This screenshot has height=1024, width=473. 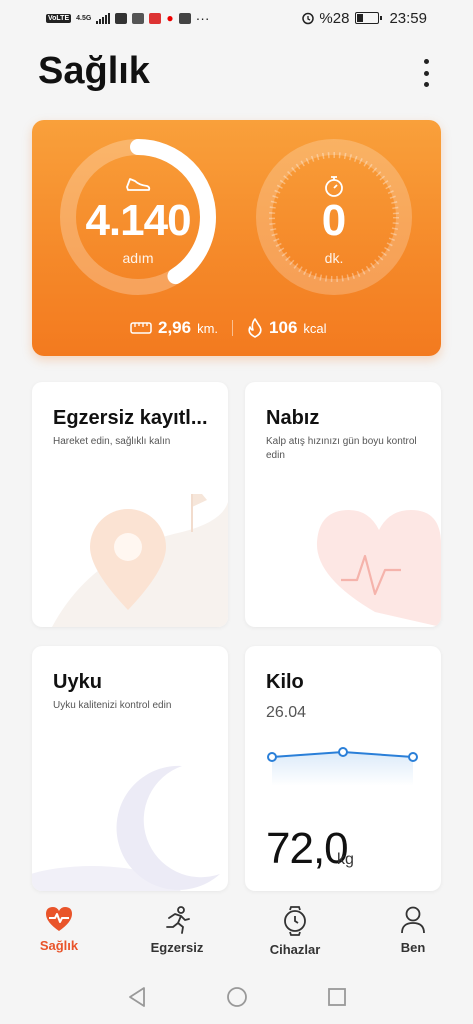 What do you see at coordinates (413, 920) in the screenshot?
I see `person-icon` at bounding box center [413, 920].